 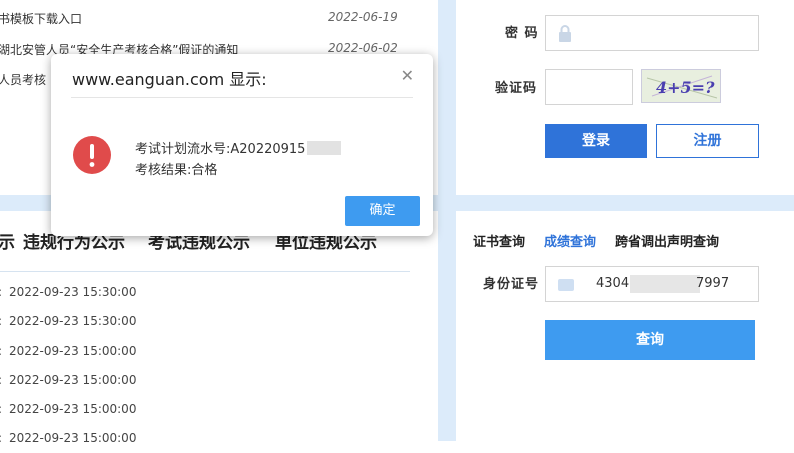 I want to click on news-item: 书模板下载入口 2022-06-19, so click(x=210, y=23).